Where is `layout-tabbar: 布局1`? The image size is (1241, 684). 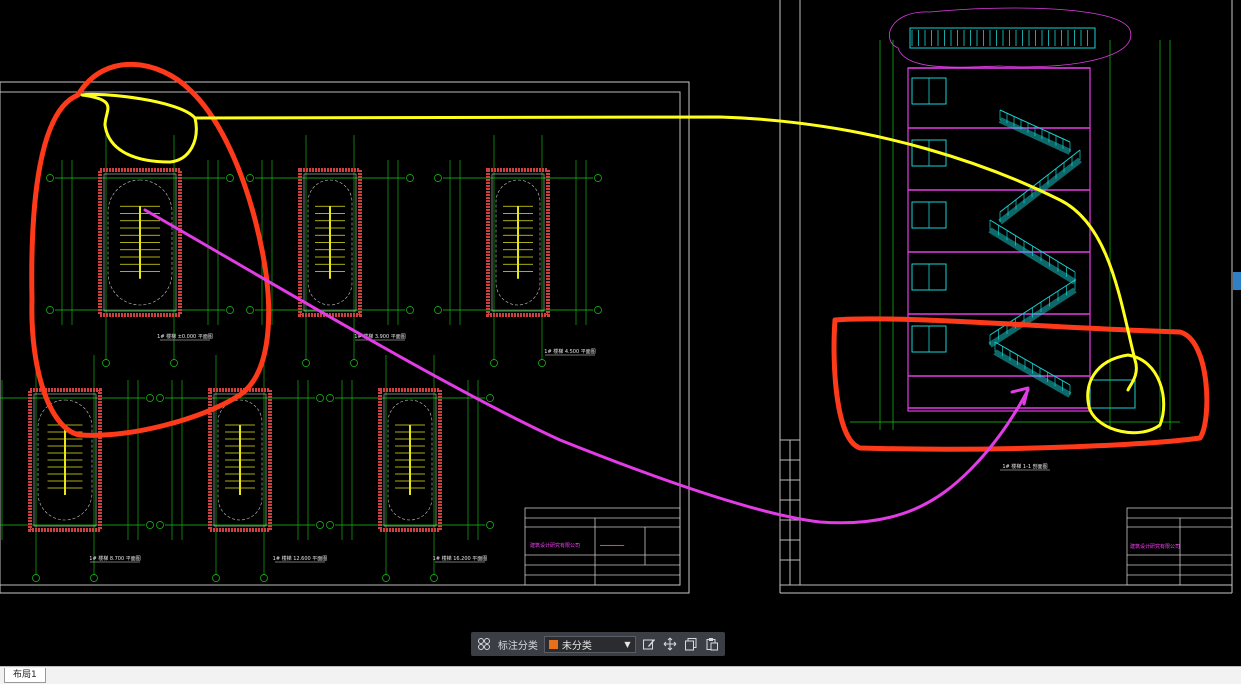
layout-tabbar: 布局1 is located at coordinates (620, 675).